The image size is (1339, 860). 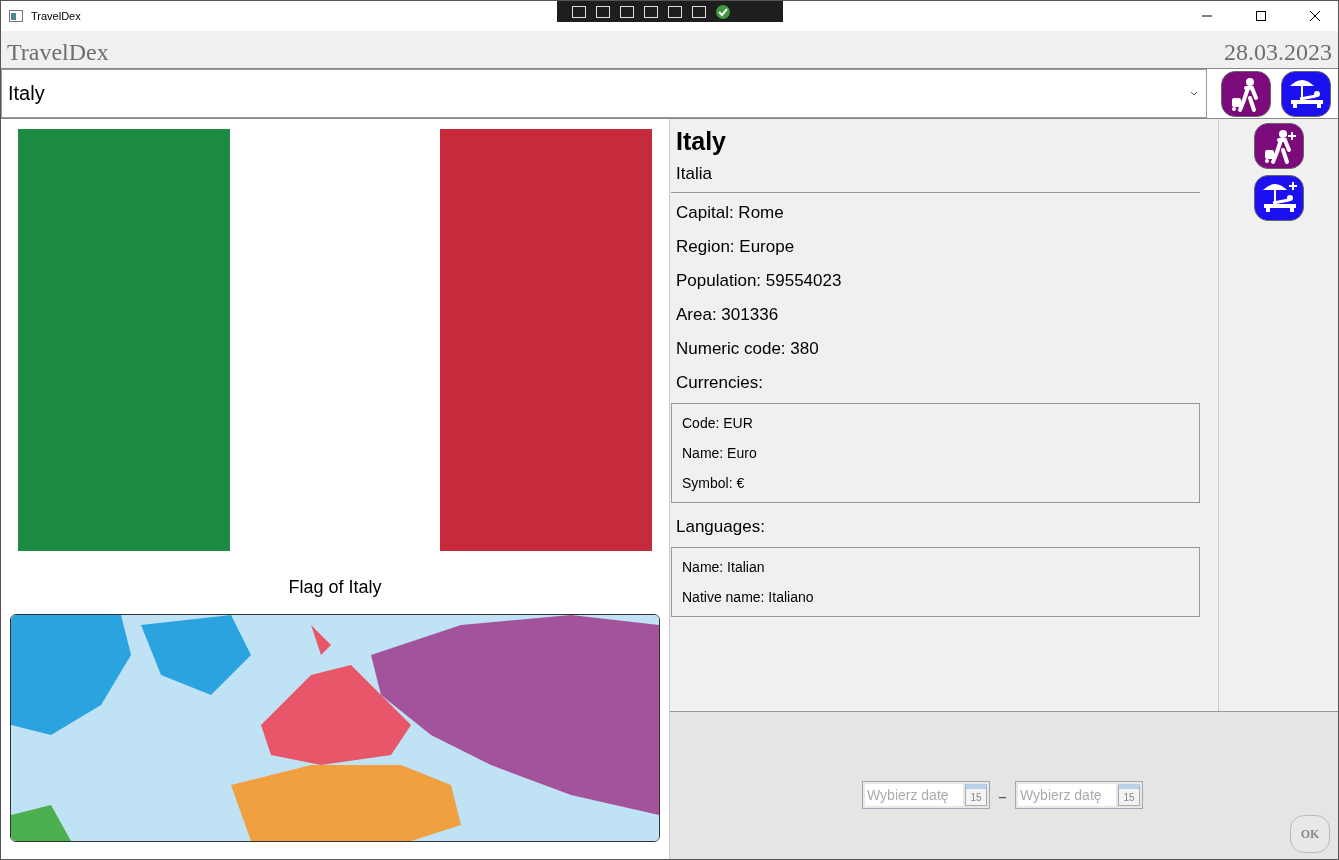 I want to click on country-dropdown: Italy, so click(x=604, y=93).